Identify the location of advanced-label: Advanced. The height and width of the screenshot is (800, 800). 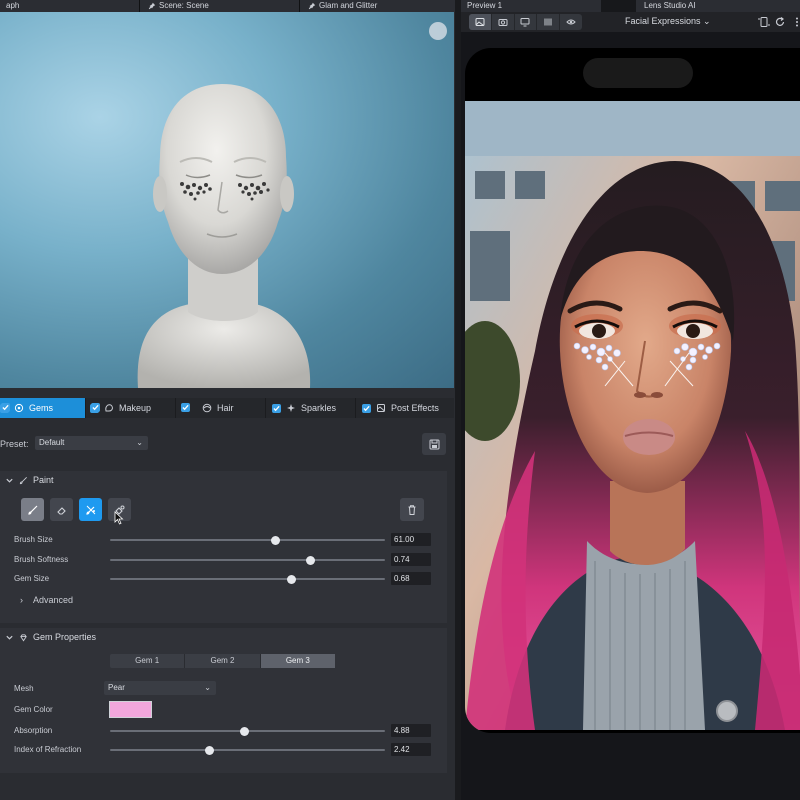
(53, 600).